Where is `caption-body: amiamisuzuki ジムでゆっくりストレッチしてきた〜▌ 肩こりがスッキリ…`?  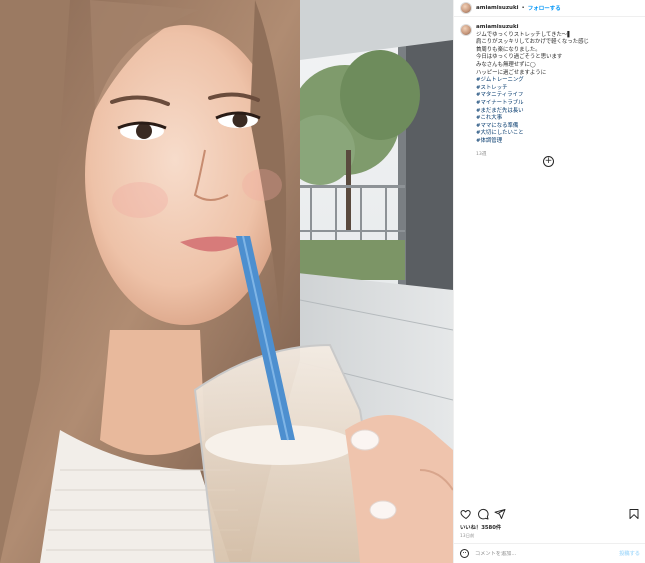 caption-body: amiamisuzuki ジムでゆっくりストレッチしてきた〜▌ 肩こりがスッキリ… is located at coordinates (556, 90).